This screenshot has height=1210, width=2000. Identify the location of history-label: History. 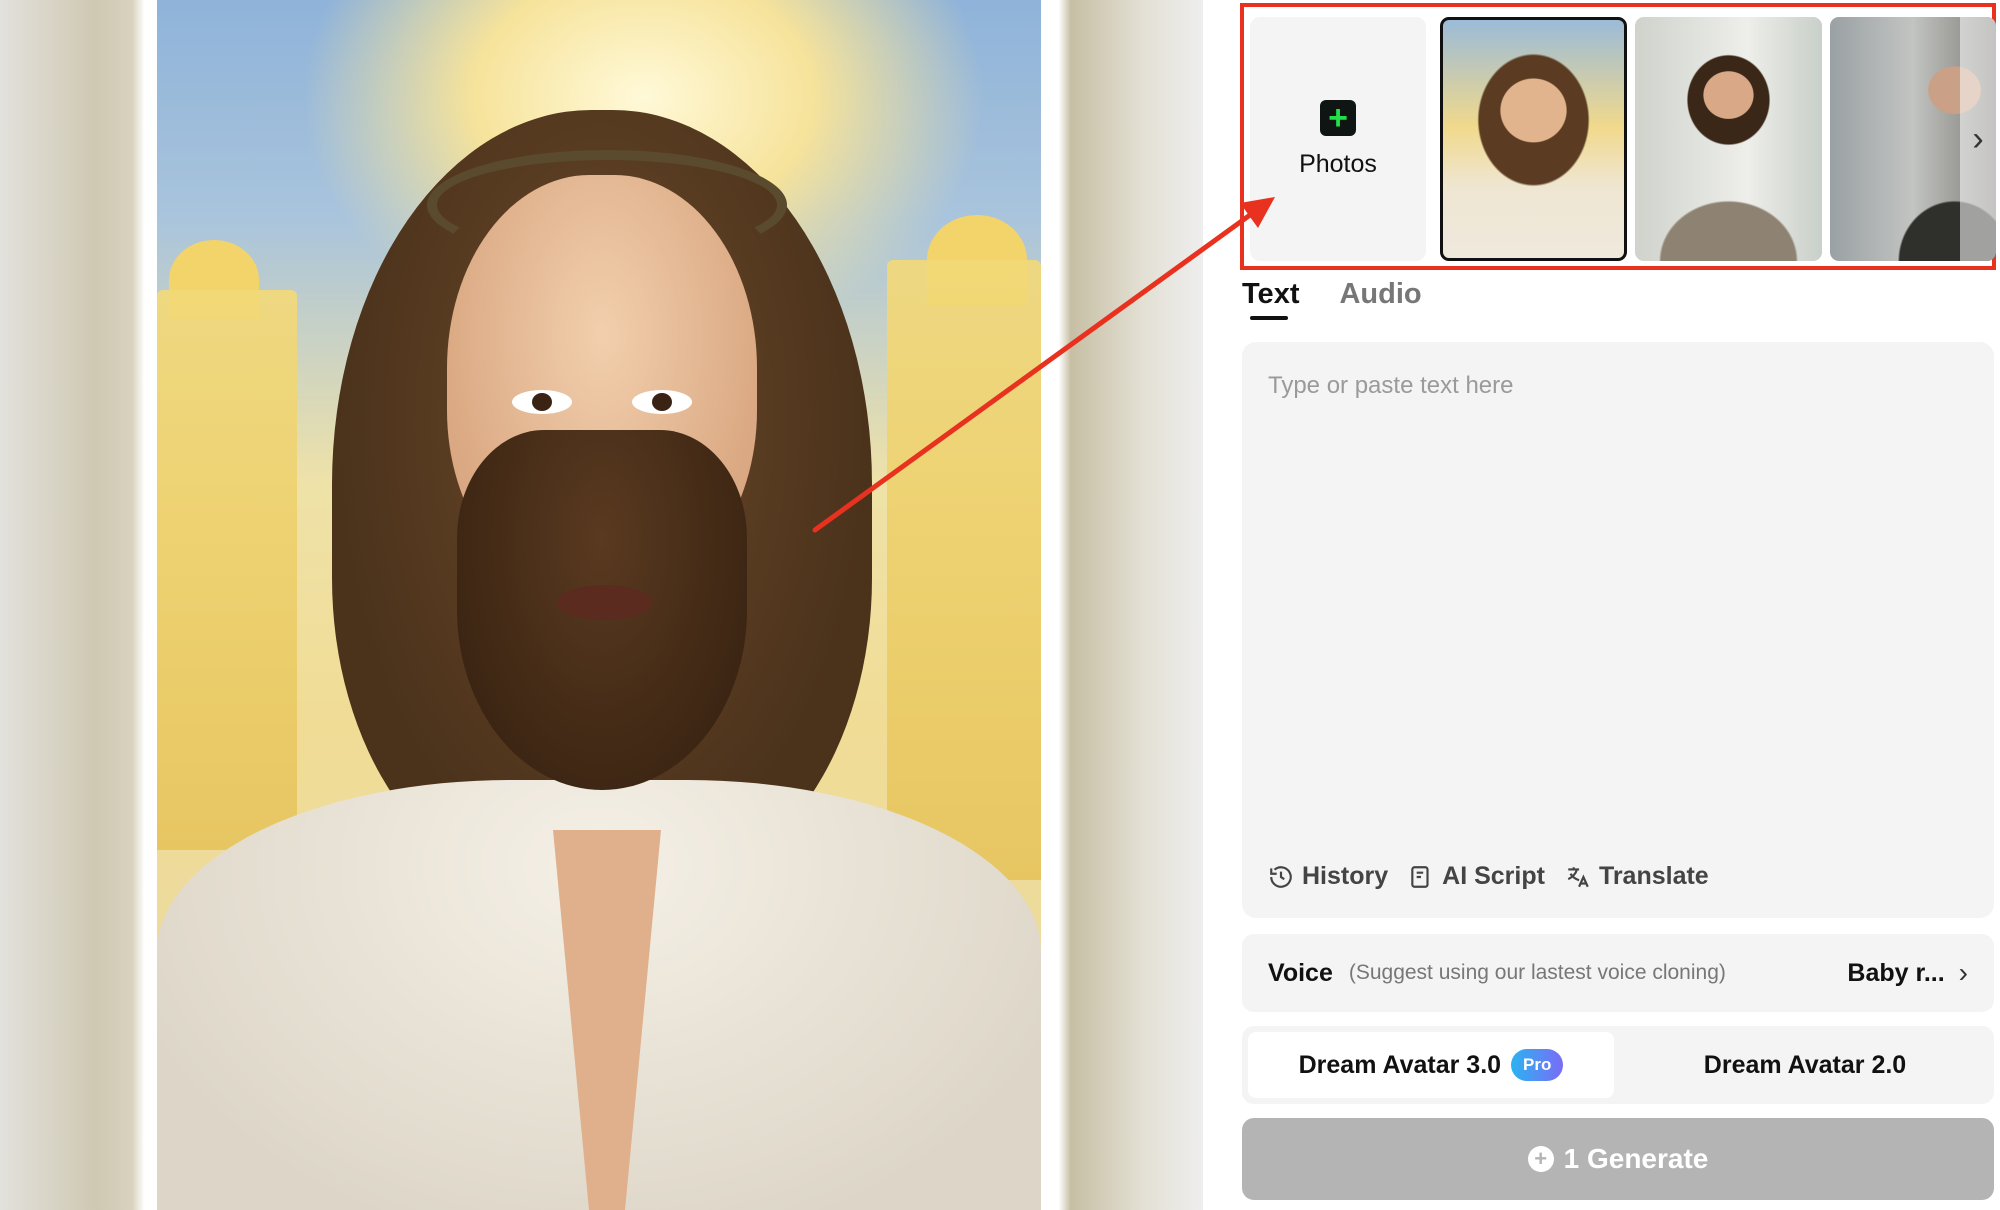
(1345, 876).